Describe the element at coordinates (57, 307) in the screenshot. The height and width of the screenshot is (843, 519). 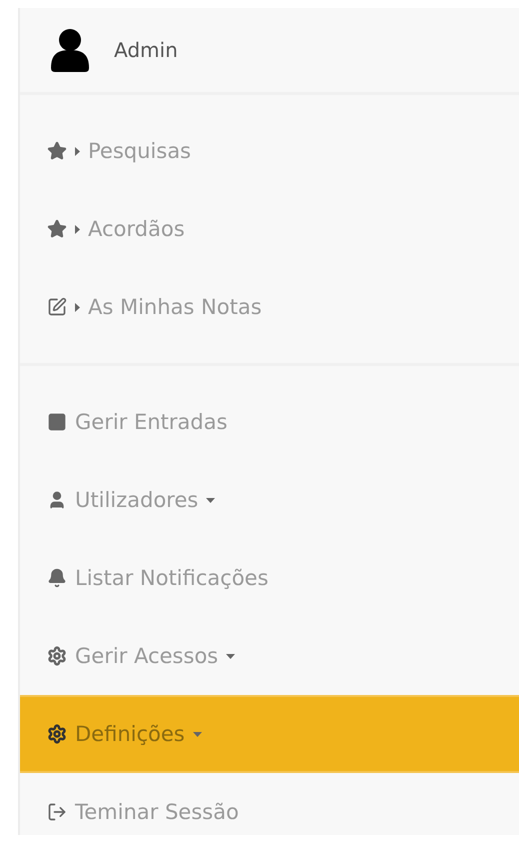
I see `edit-icon` at that location.